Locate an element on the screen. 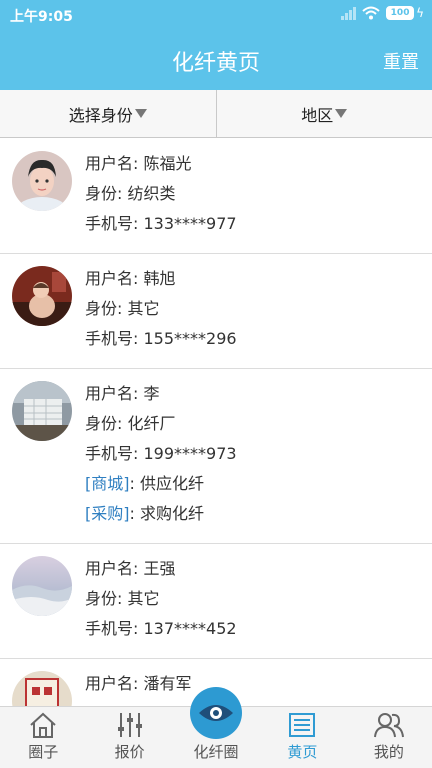 The image size is (432, 768). phone-line: 手机号: 137****452 is located at coordinates (258, 629).